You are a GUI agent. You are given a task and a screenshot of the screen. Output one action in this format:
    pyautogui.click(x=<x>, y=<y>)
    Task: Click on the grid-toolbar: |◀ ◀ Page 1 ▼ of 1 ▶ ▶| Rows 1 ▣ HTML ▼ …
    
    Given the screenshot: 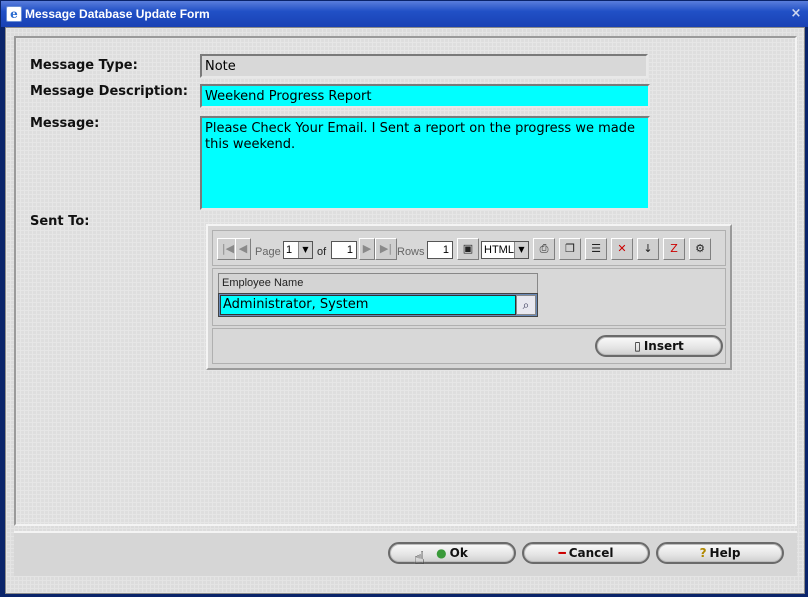 What is the action you would take?
    pyautogui.click(x=469, y=248)
    